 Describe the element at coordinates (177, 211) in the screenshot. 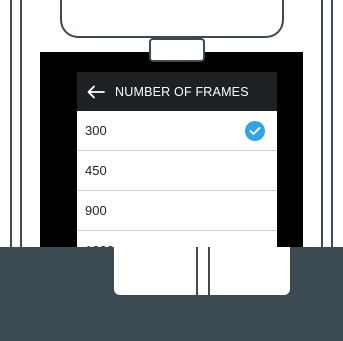

I see `frame-option-900: 900` at that location.